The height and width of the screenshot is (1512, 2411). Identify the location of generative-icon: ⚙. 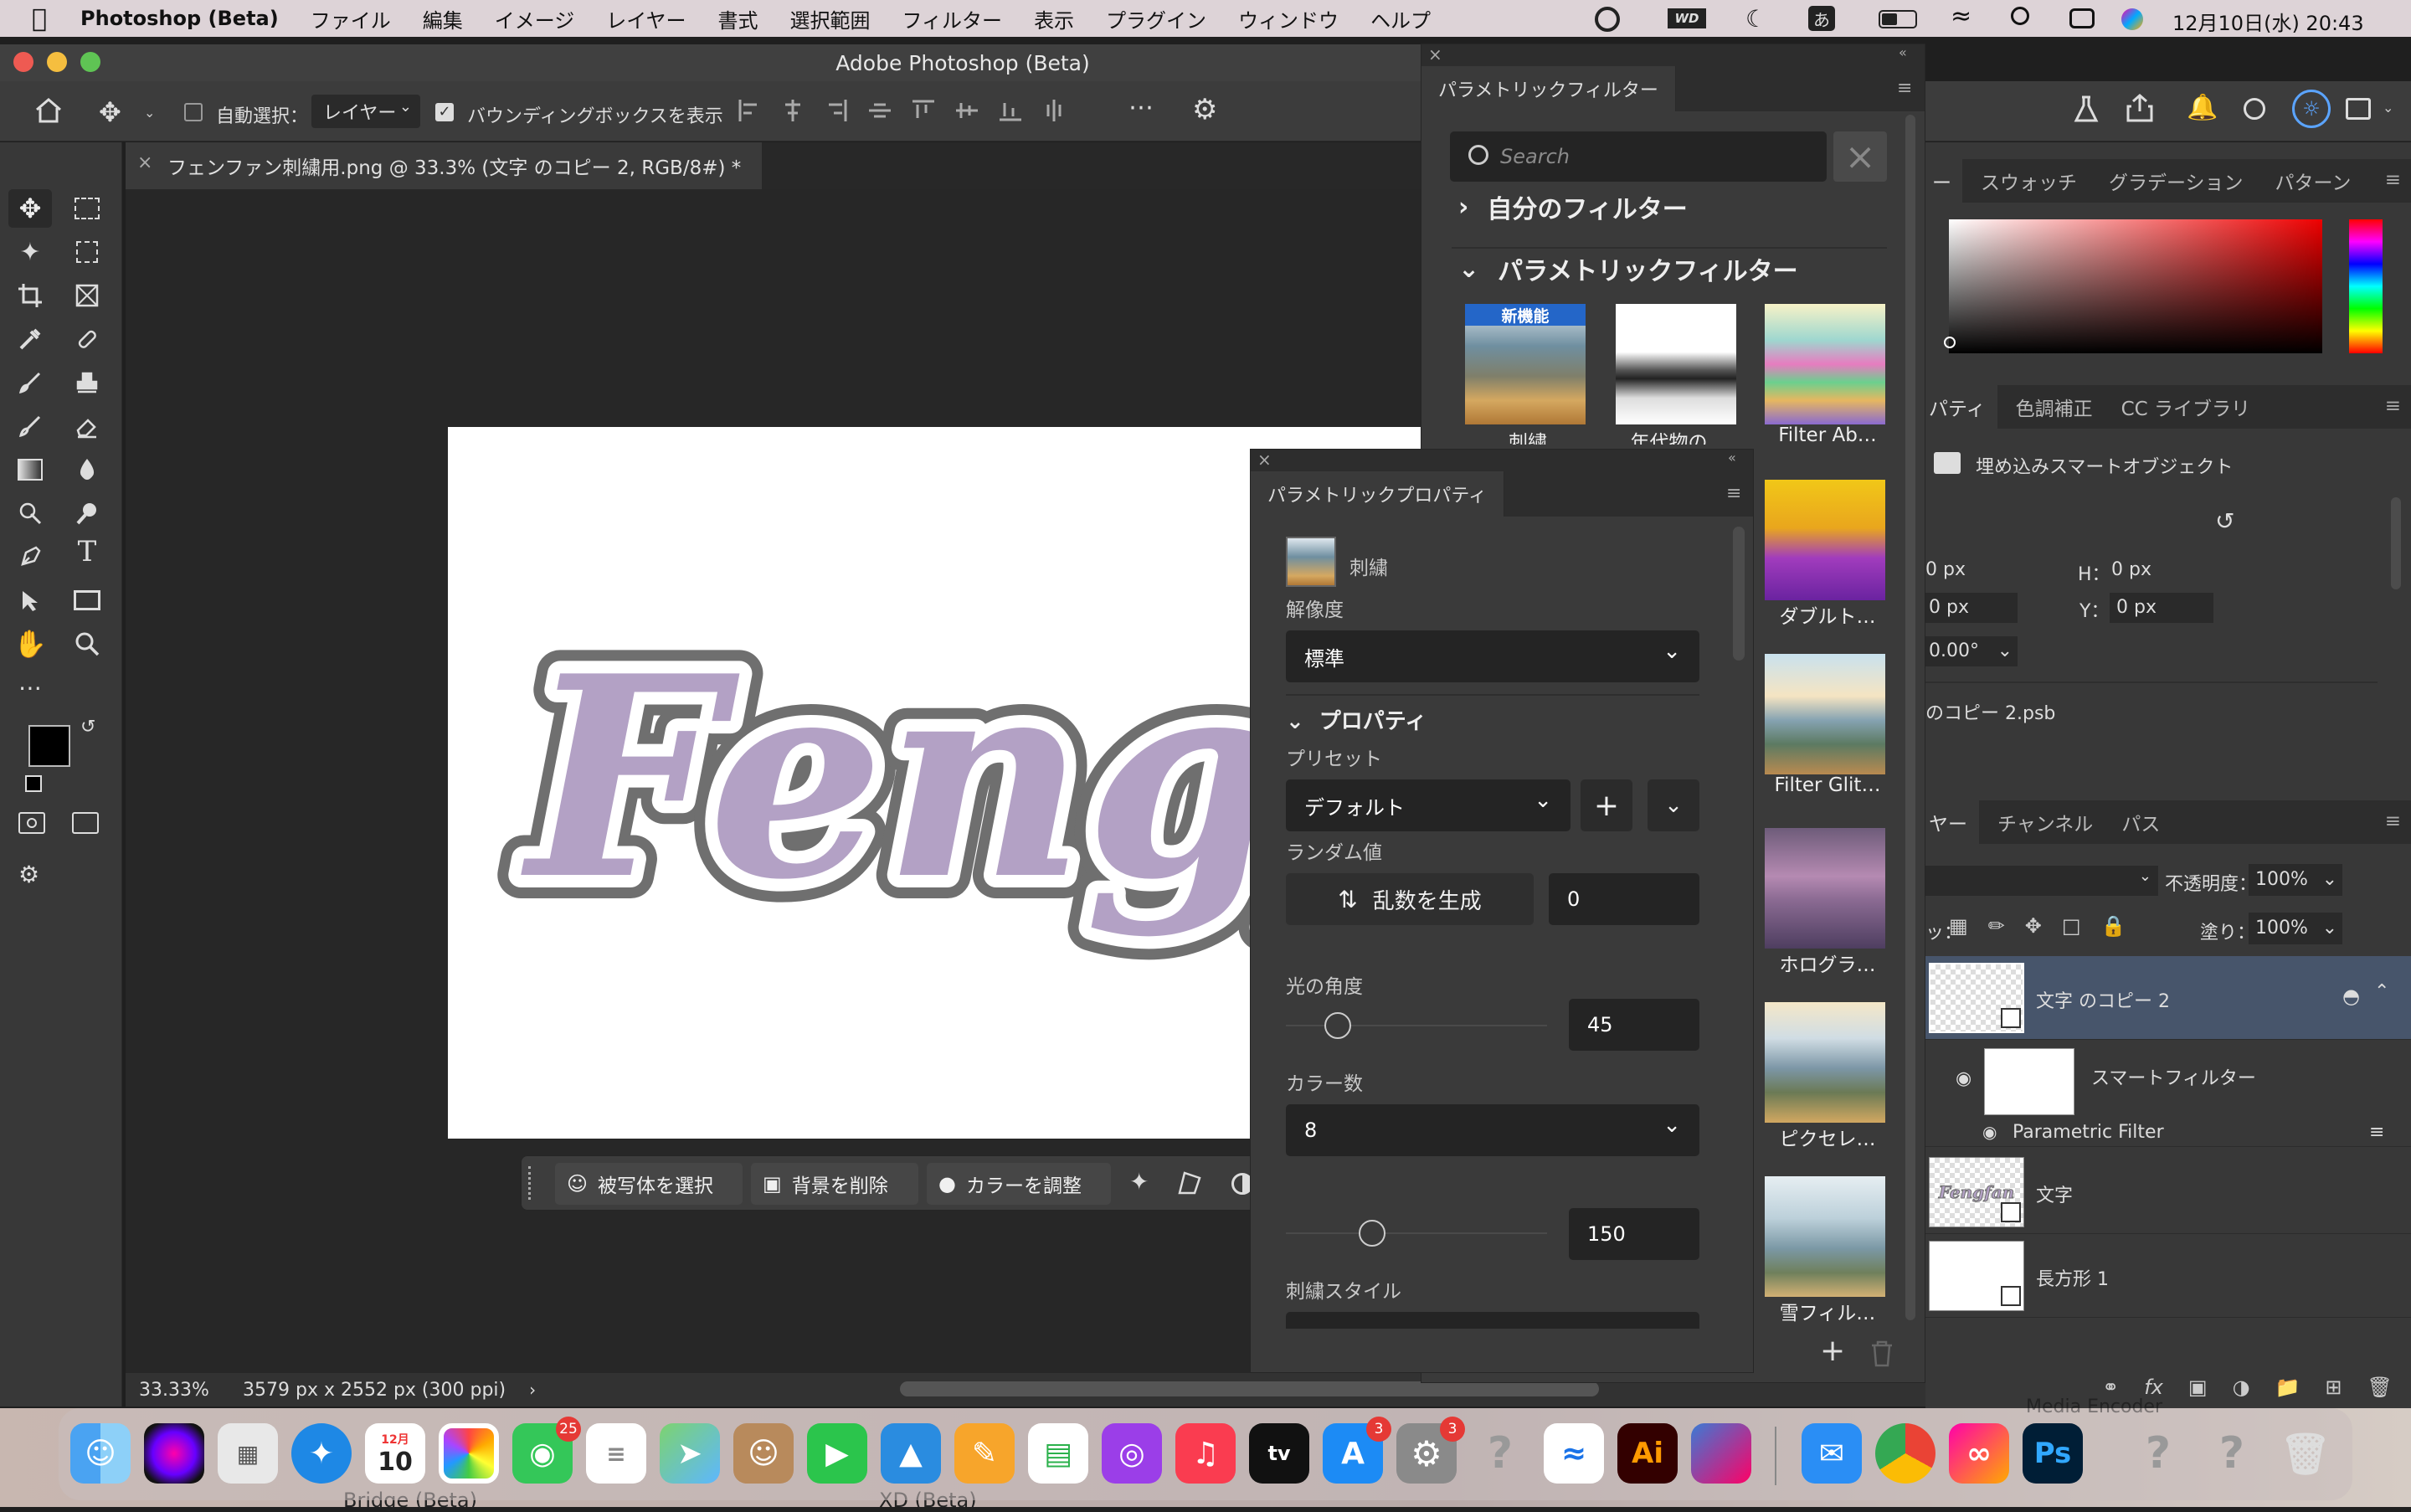
(28, 875).